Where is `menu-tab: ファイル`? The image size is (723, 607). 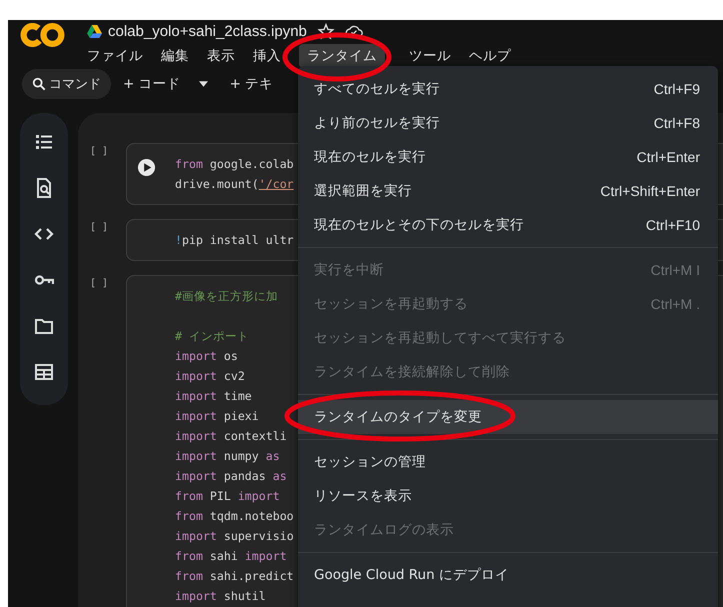
menu-tab: ファイル is located at coordinates (115, 56).